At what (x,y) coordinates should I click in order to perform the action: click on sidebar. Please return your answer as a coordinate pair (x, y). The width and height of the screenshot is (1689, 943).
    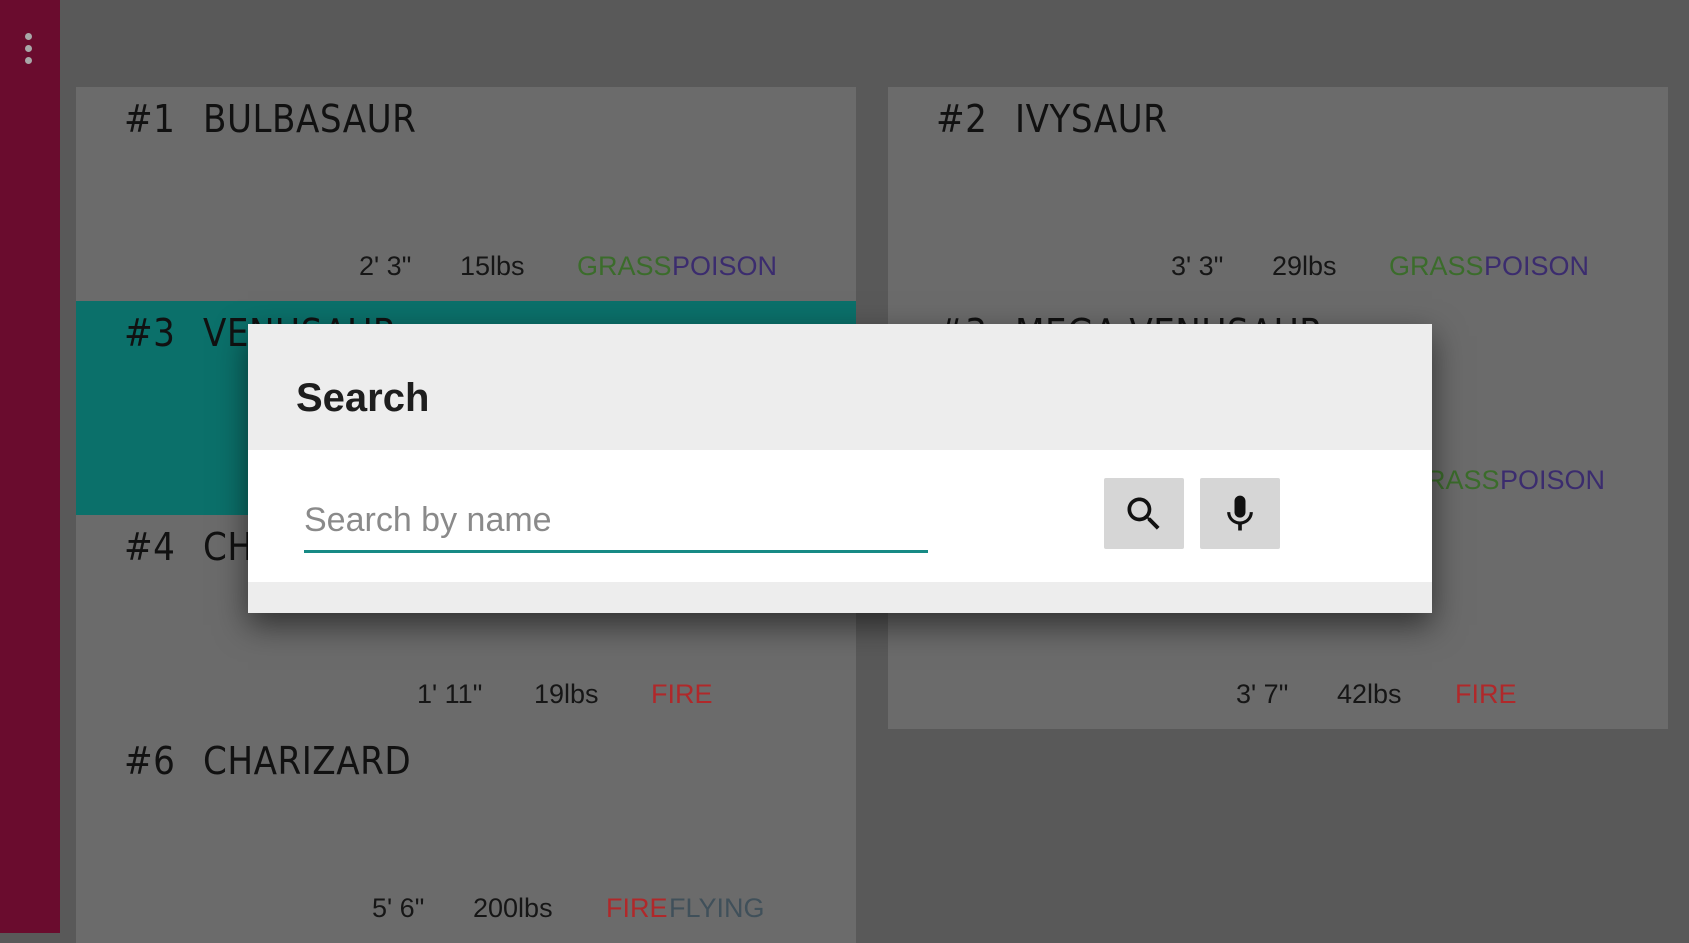
    Looking at the image, I should click on (30, 466).